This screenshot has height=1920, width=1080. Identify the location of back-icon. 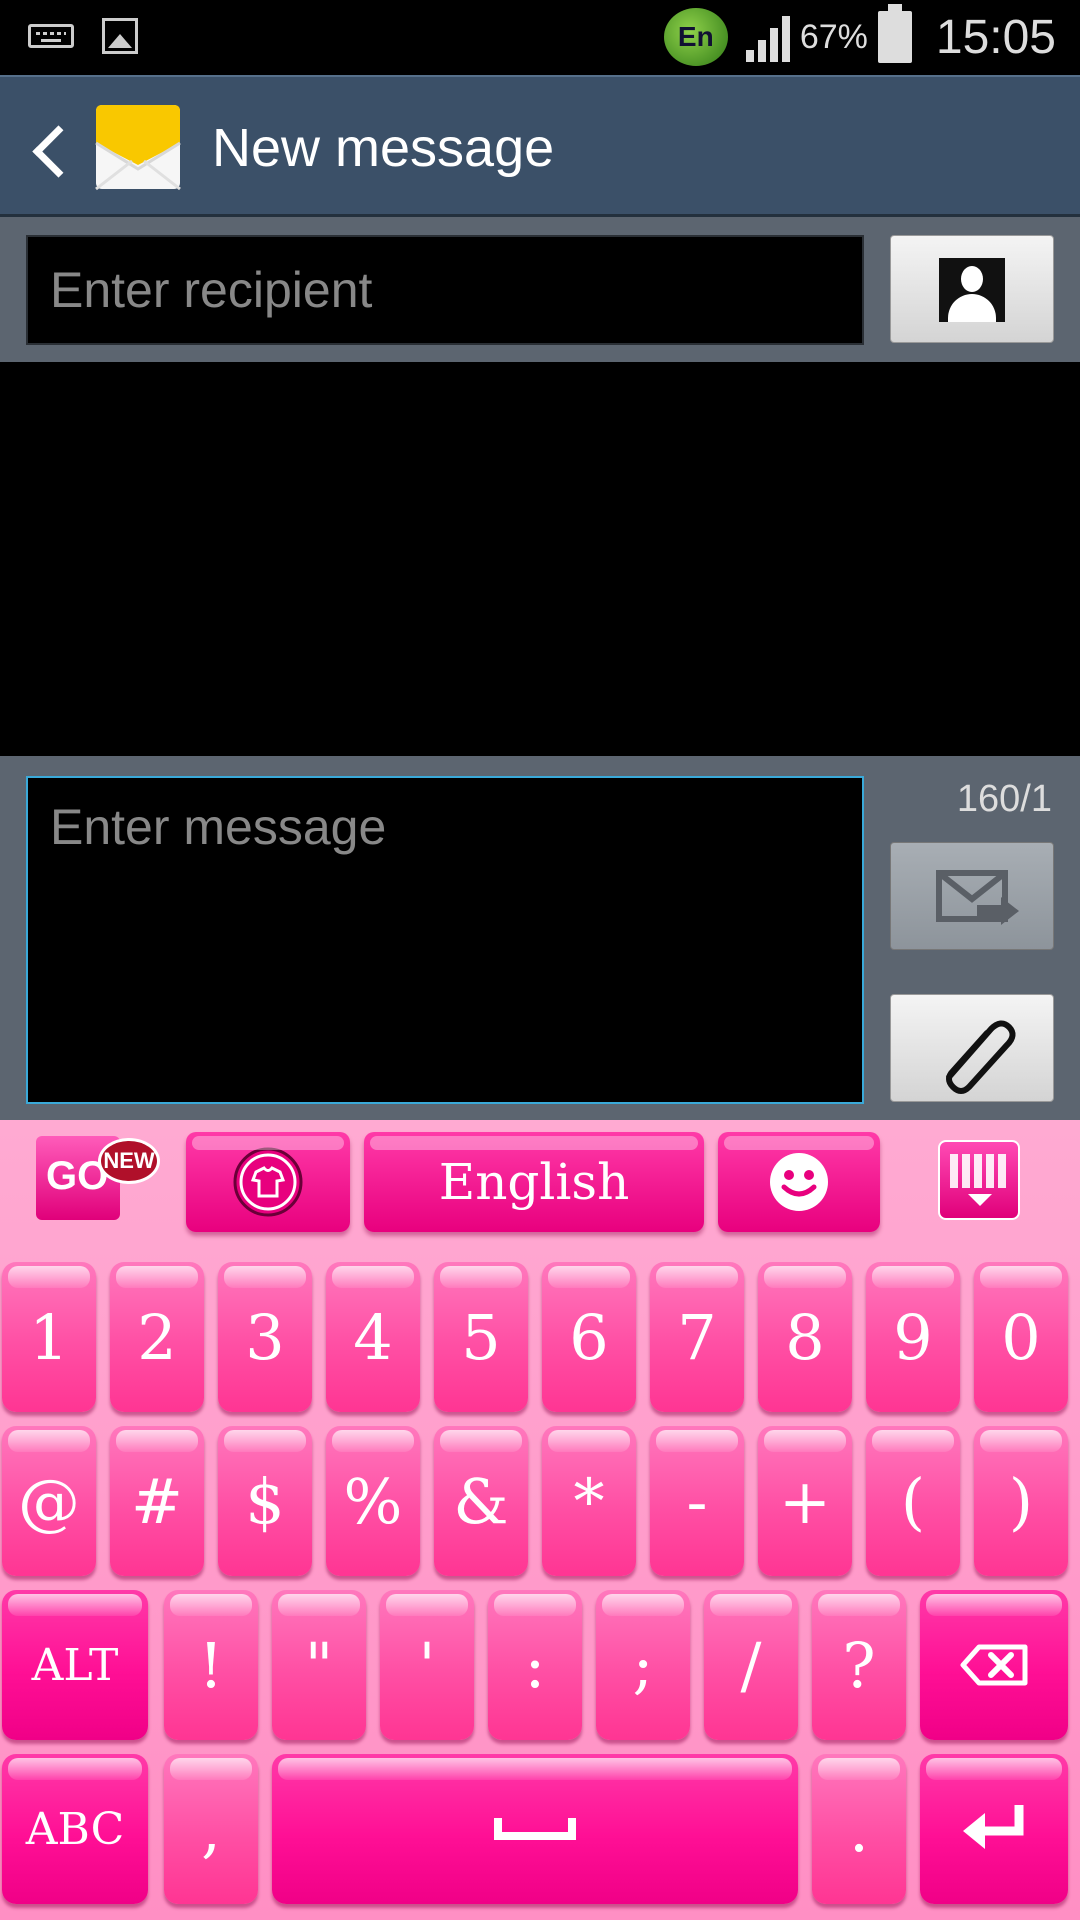
(50, 148).